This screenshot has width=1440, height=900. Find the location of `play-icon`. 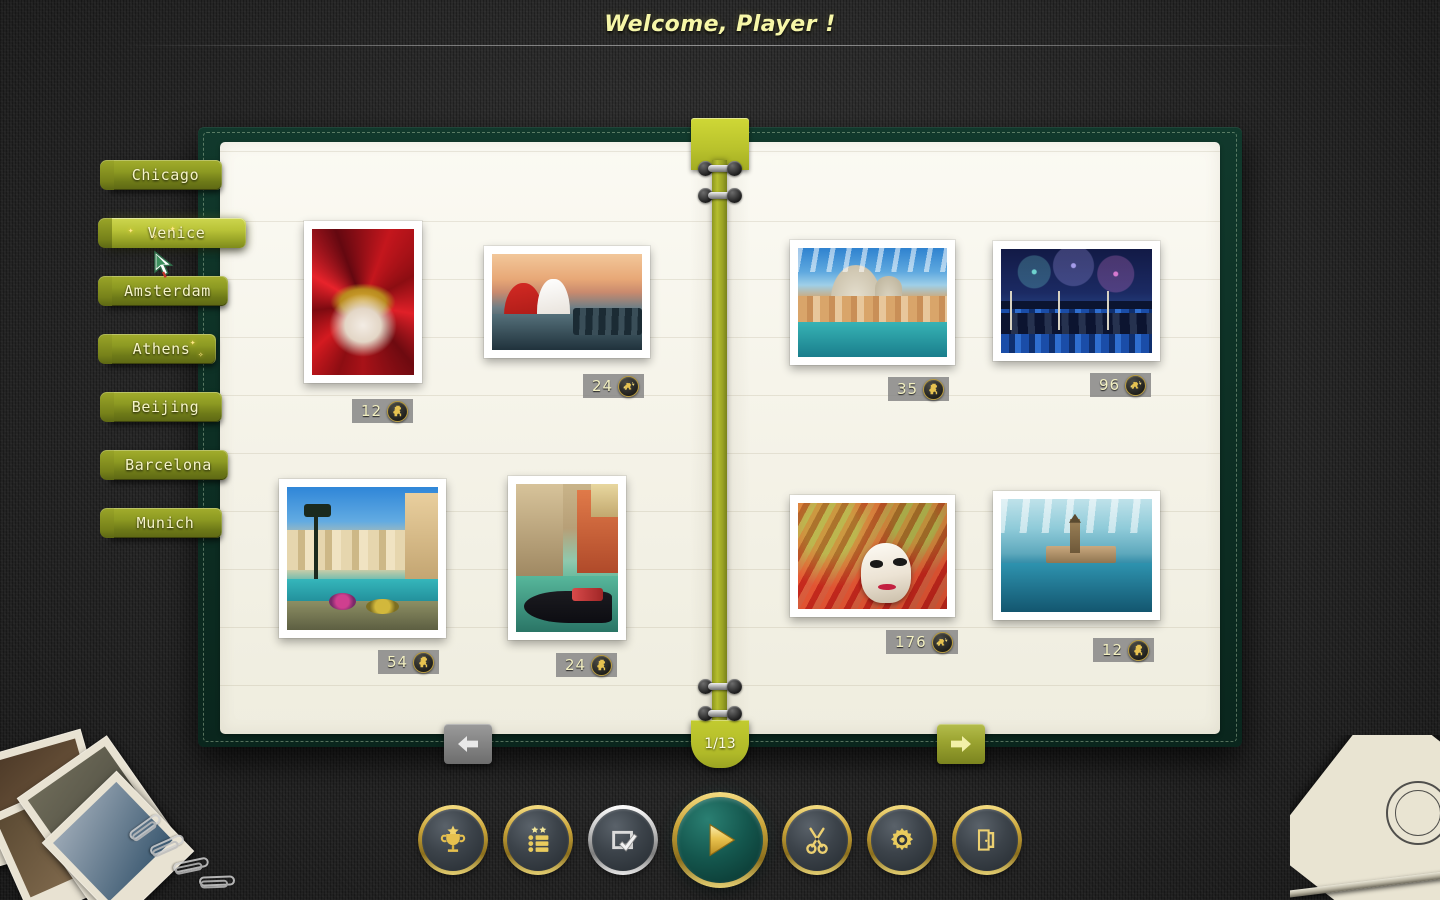

play-icon is located at coordinates (722, 840).